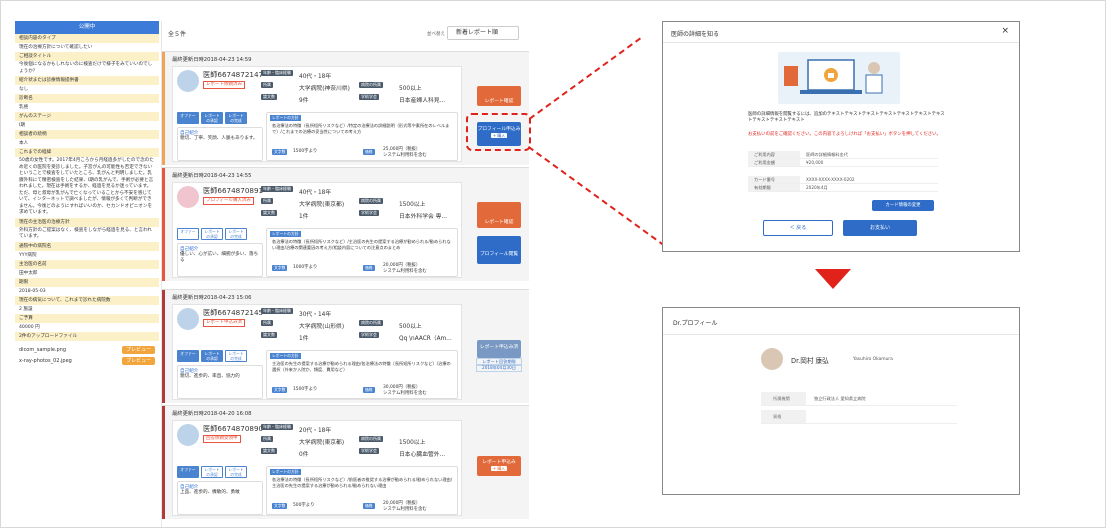 The height and width of the screenshot is (528, 1106). I want to click on result-count: 全５件, so click(177, 34).